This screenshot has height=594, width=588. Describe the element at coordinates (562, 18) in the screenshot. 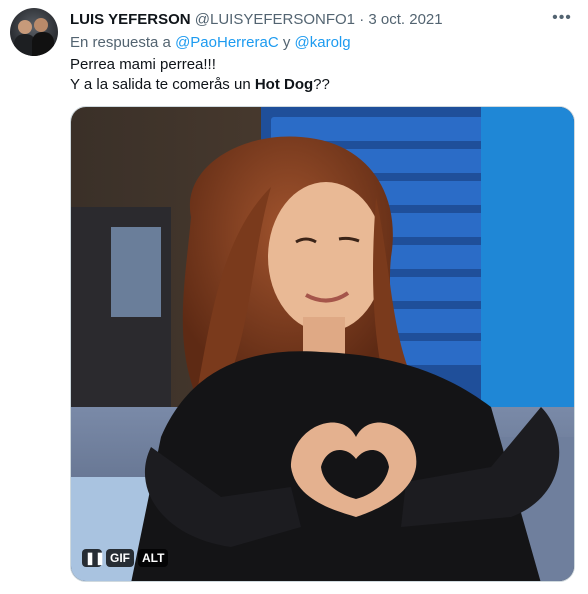

I see `more-icon: •••` at that location.